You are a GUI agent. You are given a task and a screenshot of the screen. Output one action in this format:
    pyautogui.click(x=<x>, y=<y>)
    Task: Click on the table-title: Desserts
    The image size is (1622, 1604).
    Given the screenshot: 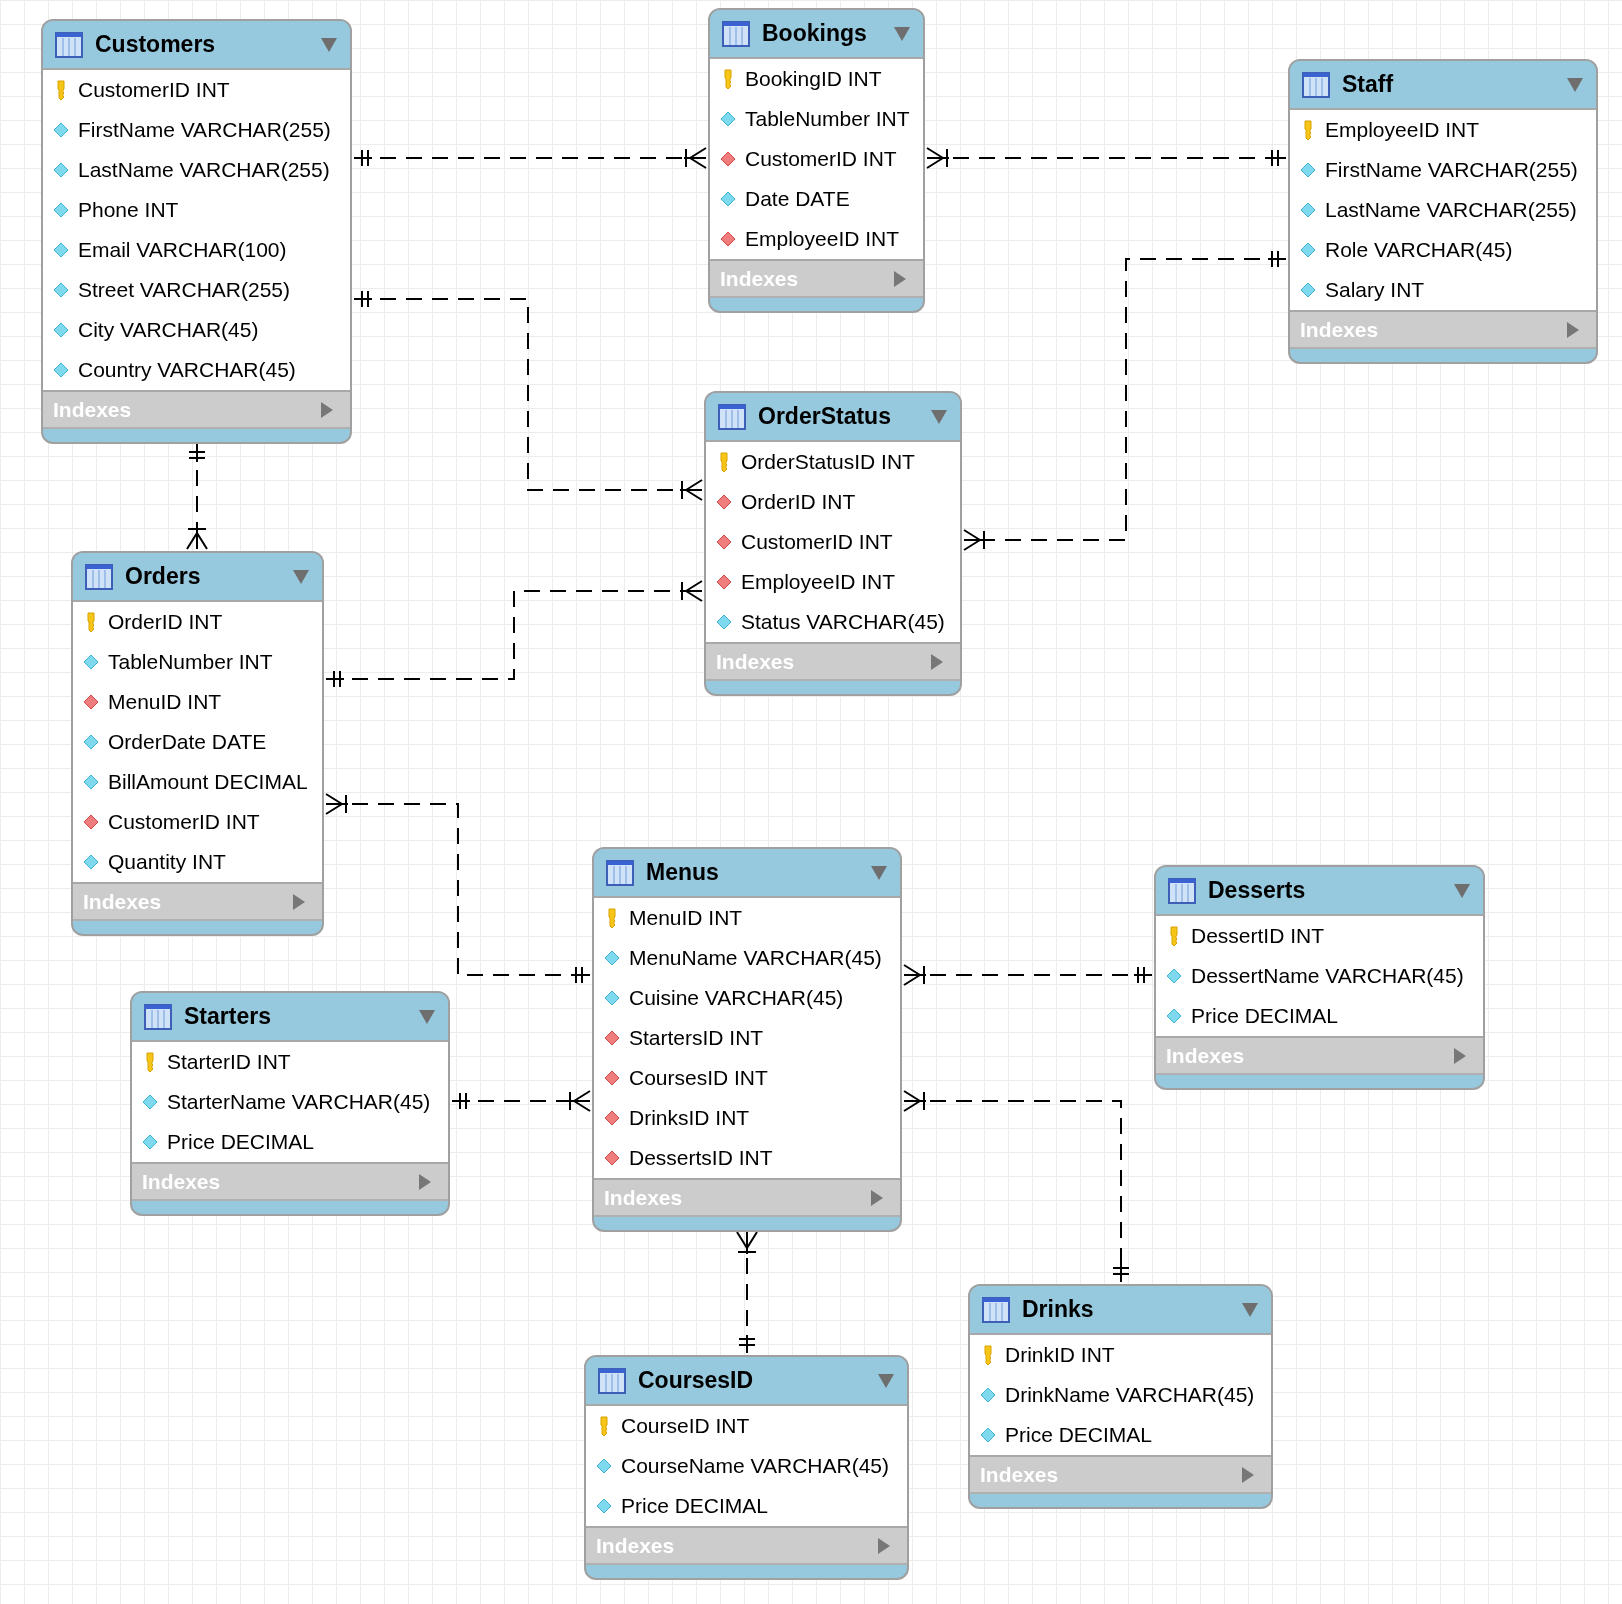 What is the action you would take?
    pyautogui.click(x=1257, y=891)
    